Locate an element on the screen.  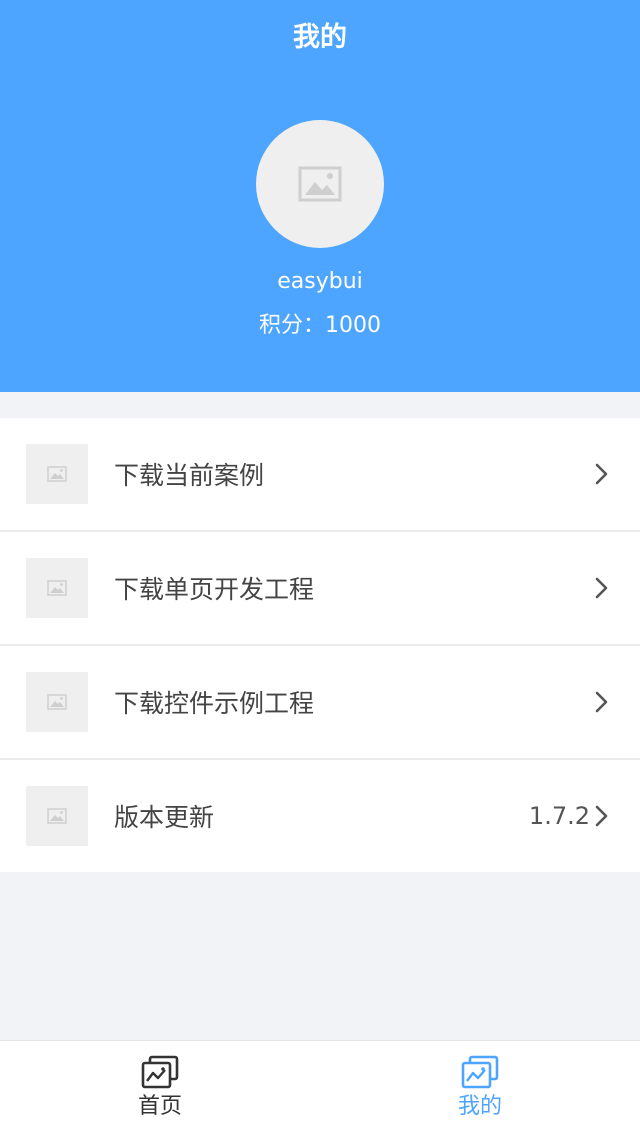
tab-home: 首页 is located at coordinates (160, 1088).